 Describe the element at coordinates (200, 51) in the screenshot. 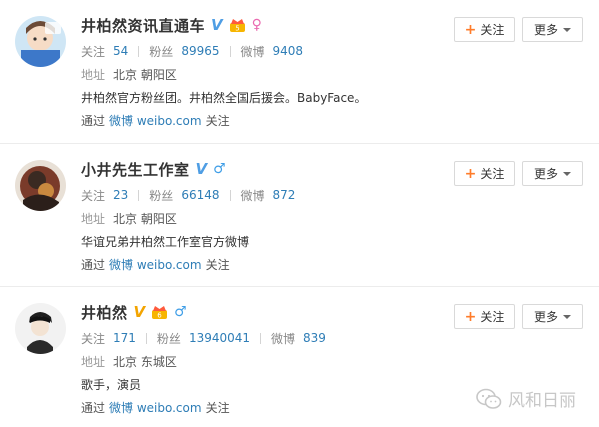

I see `followers-count: 89965` at that location.